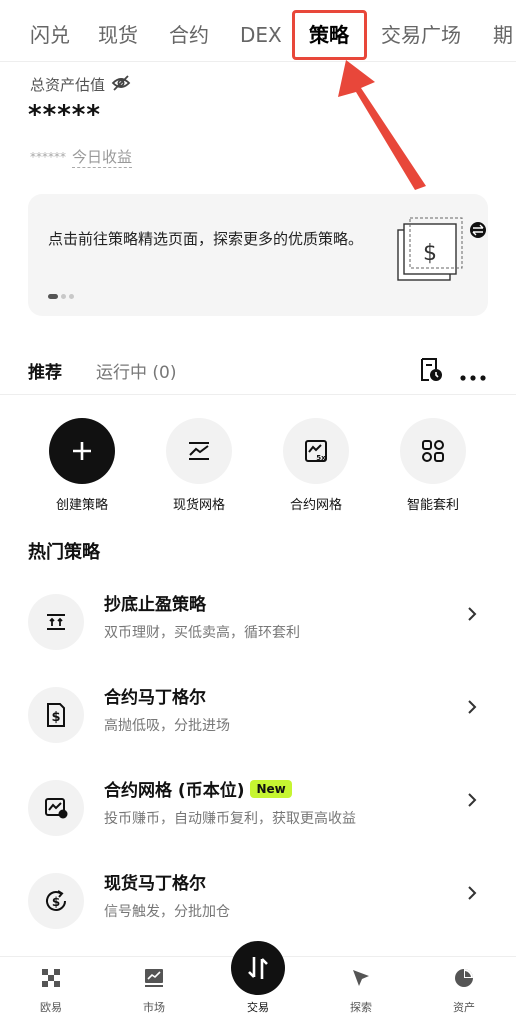  I want to click on strategy-title: 合约马丁格尔, so click(155, 695).